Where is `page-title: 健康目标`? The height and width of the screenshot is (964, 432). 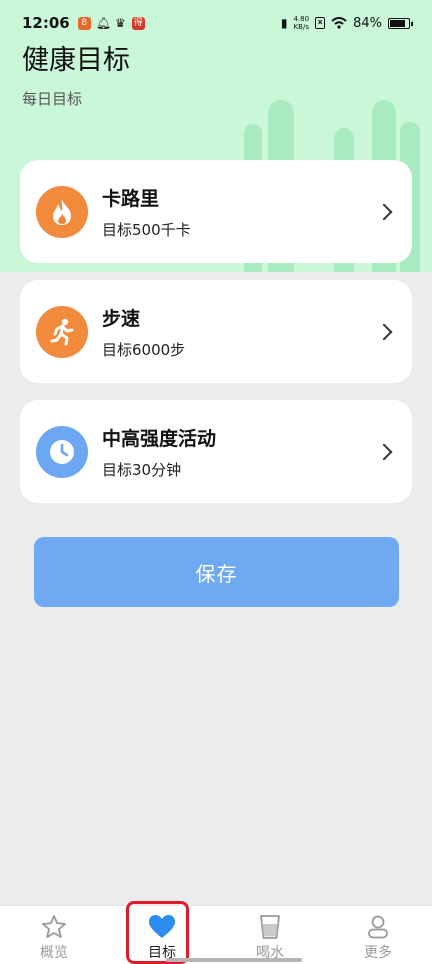 page-title: 健康目标 is located at coordinates (76, 60).